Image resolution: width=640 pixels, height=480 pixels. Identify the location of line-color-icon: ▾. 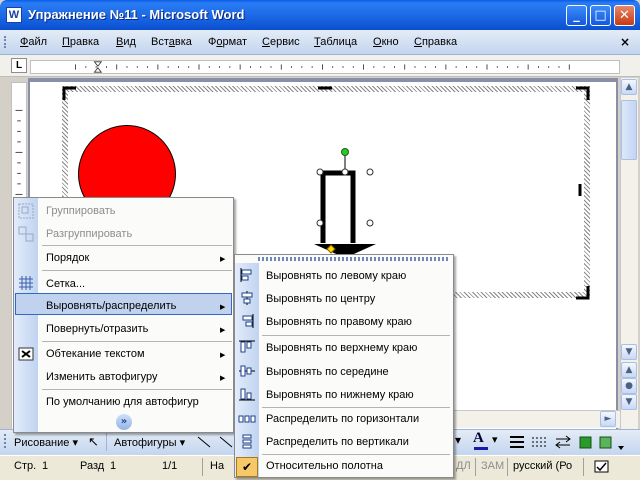
(458, 440).